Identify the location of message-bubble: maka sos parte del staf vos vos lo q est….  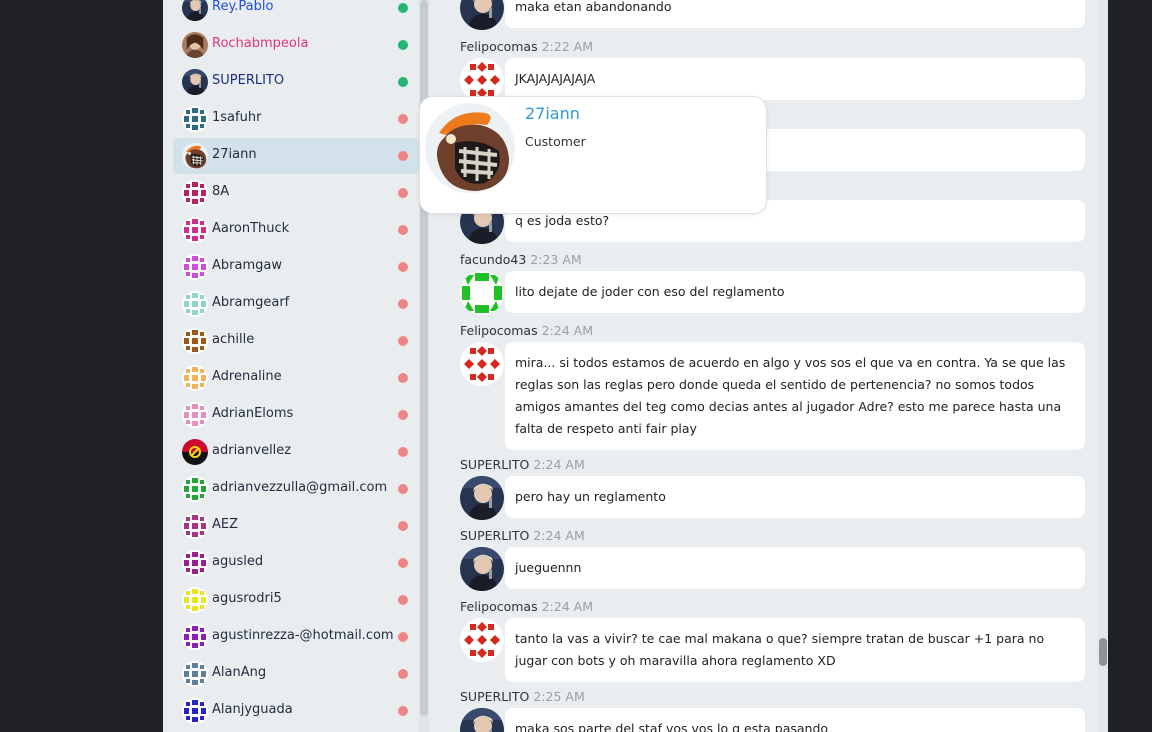
(795, 720).